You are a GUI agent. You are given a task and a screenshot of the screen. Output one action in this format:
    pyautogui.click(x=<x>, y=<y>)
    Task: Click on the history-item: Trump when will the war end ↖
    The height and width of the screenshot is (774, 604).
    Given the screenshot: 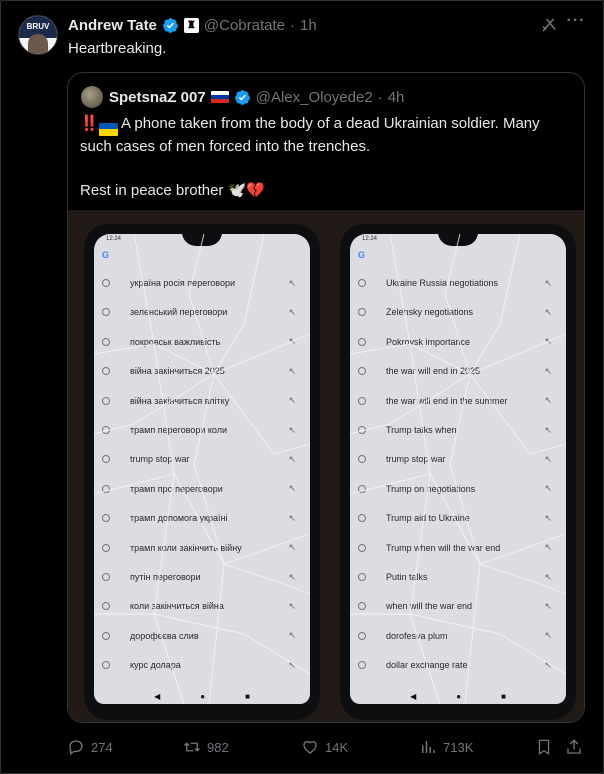 What is the action you would take?
    pyautogui.click(x=458, y=548)
    